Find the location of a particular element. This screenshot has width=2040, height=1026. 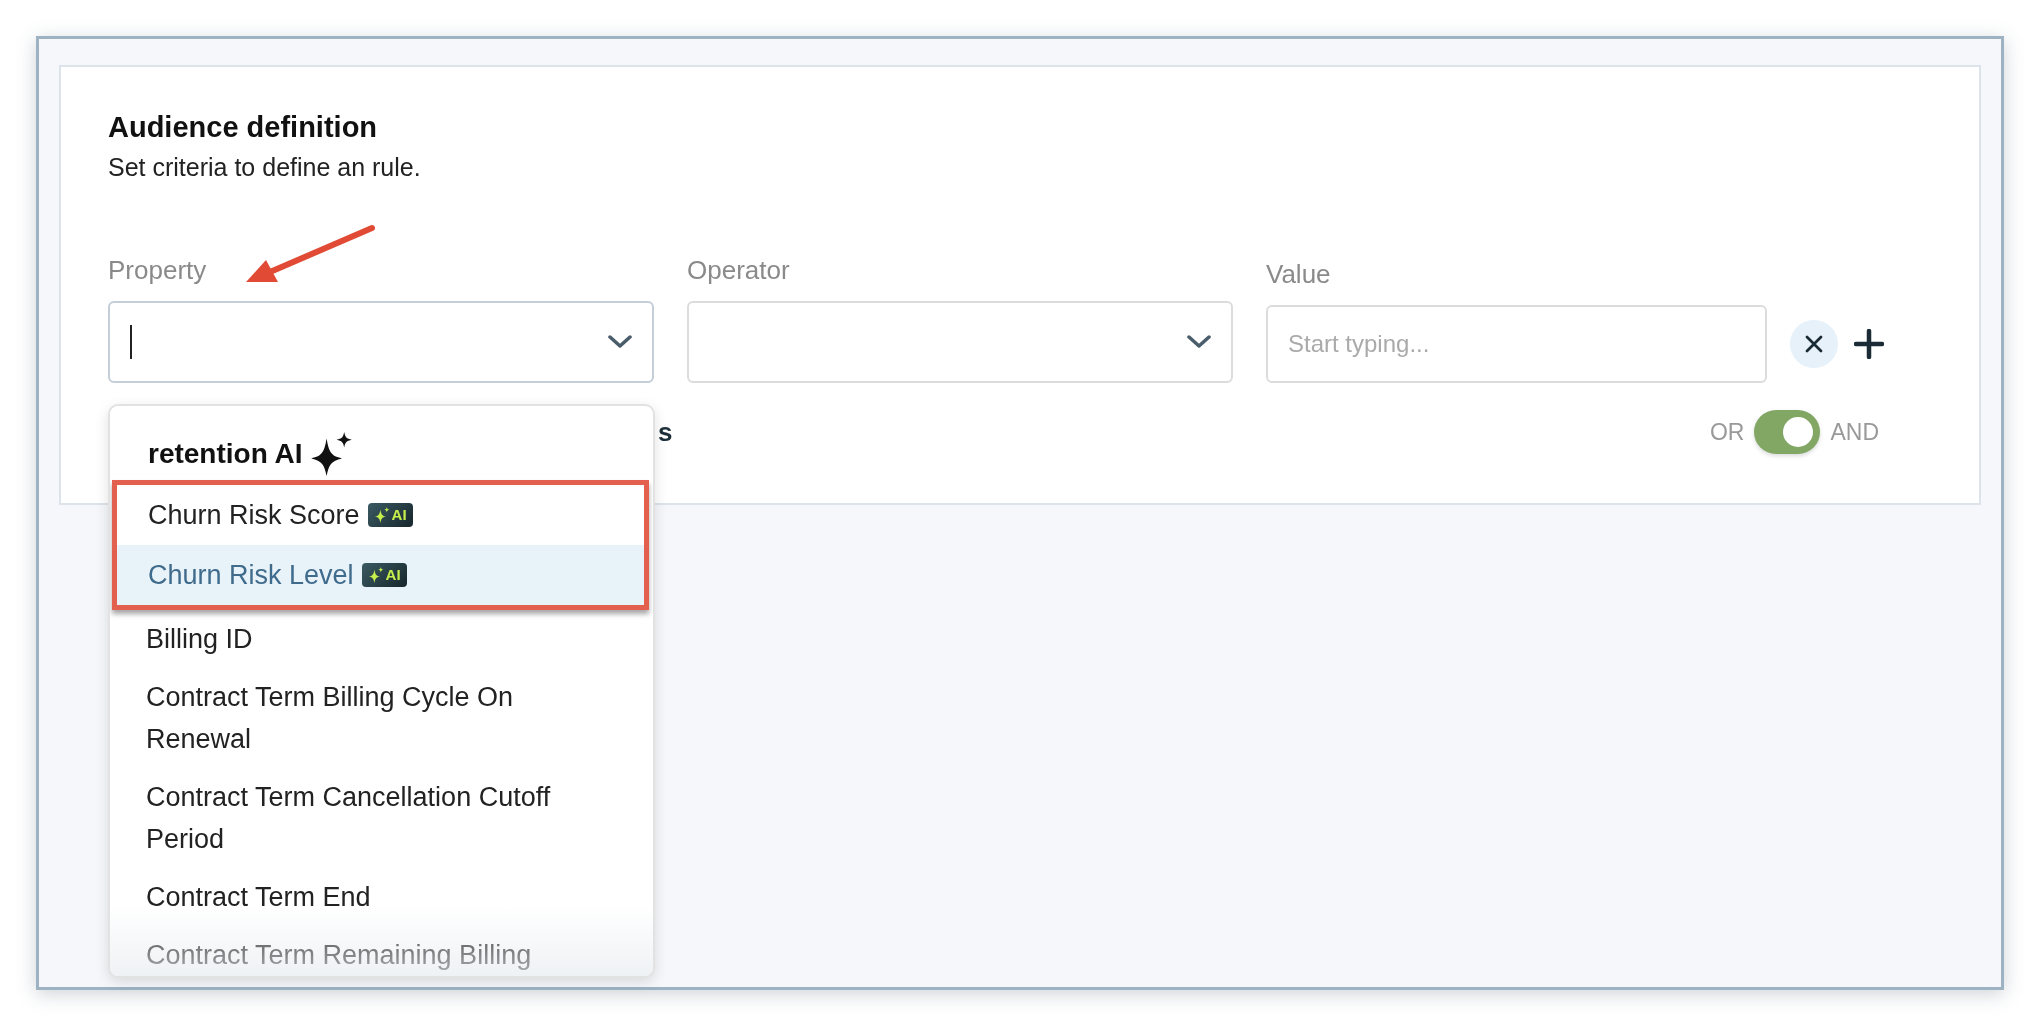

field-label: Property is located at coordinates (158, 270).